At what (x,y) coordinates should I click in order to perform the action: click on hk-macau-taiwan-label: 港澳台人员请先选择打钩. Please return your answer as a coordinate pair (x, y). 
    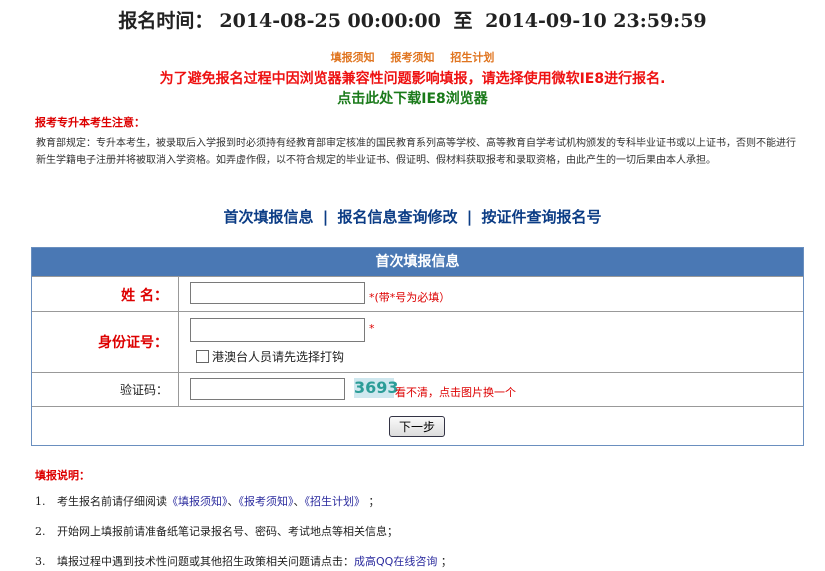
    Looking at the image, I should click on (278, 357).